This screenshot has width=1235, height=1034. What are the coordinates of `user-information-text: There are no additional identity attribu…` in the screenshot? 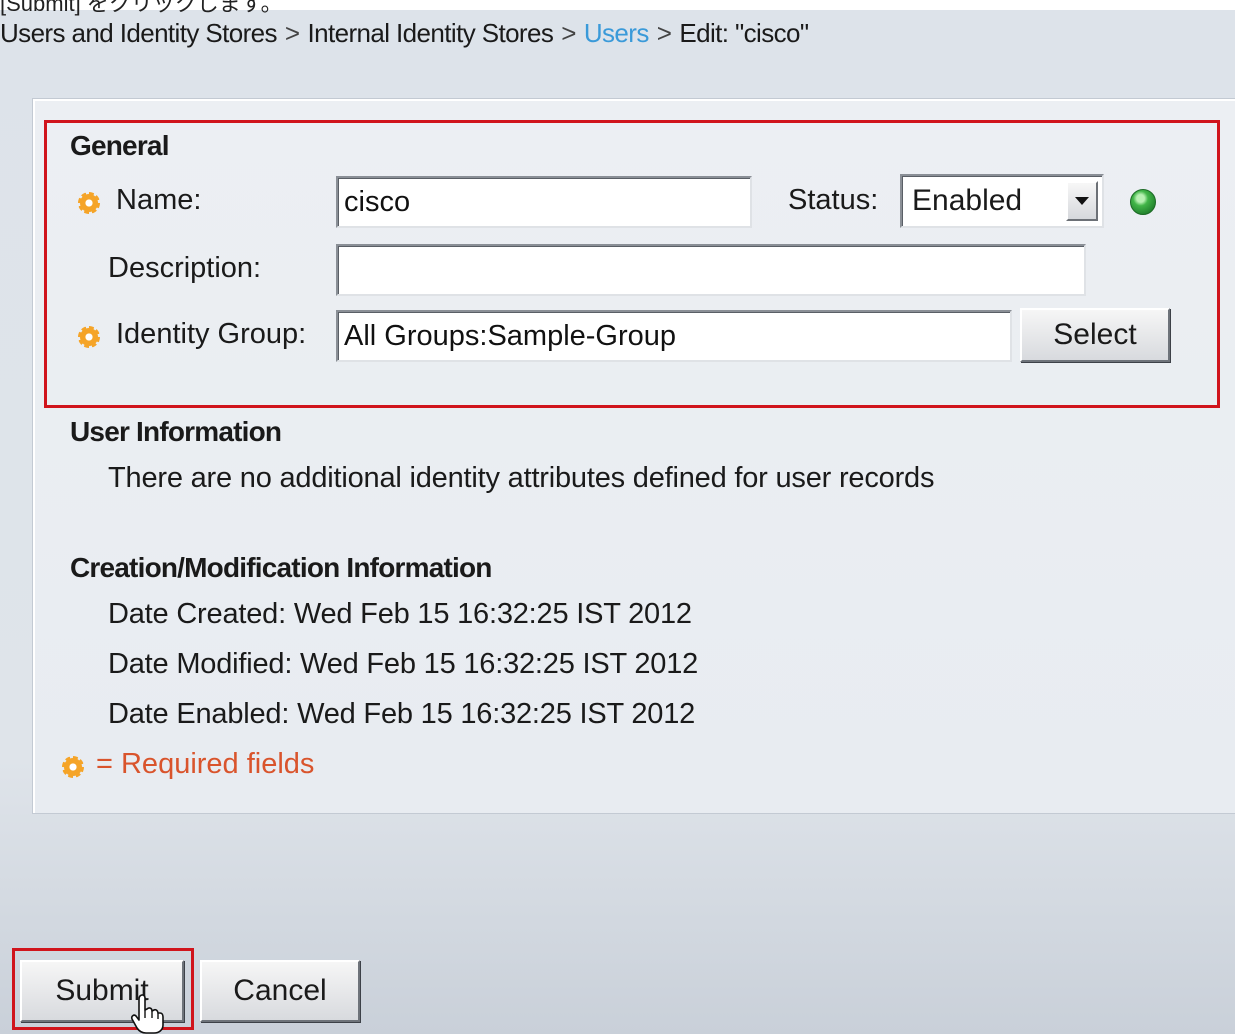 It's located at (521, 478).